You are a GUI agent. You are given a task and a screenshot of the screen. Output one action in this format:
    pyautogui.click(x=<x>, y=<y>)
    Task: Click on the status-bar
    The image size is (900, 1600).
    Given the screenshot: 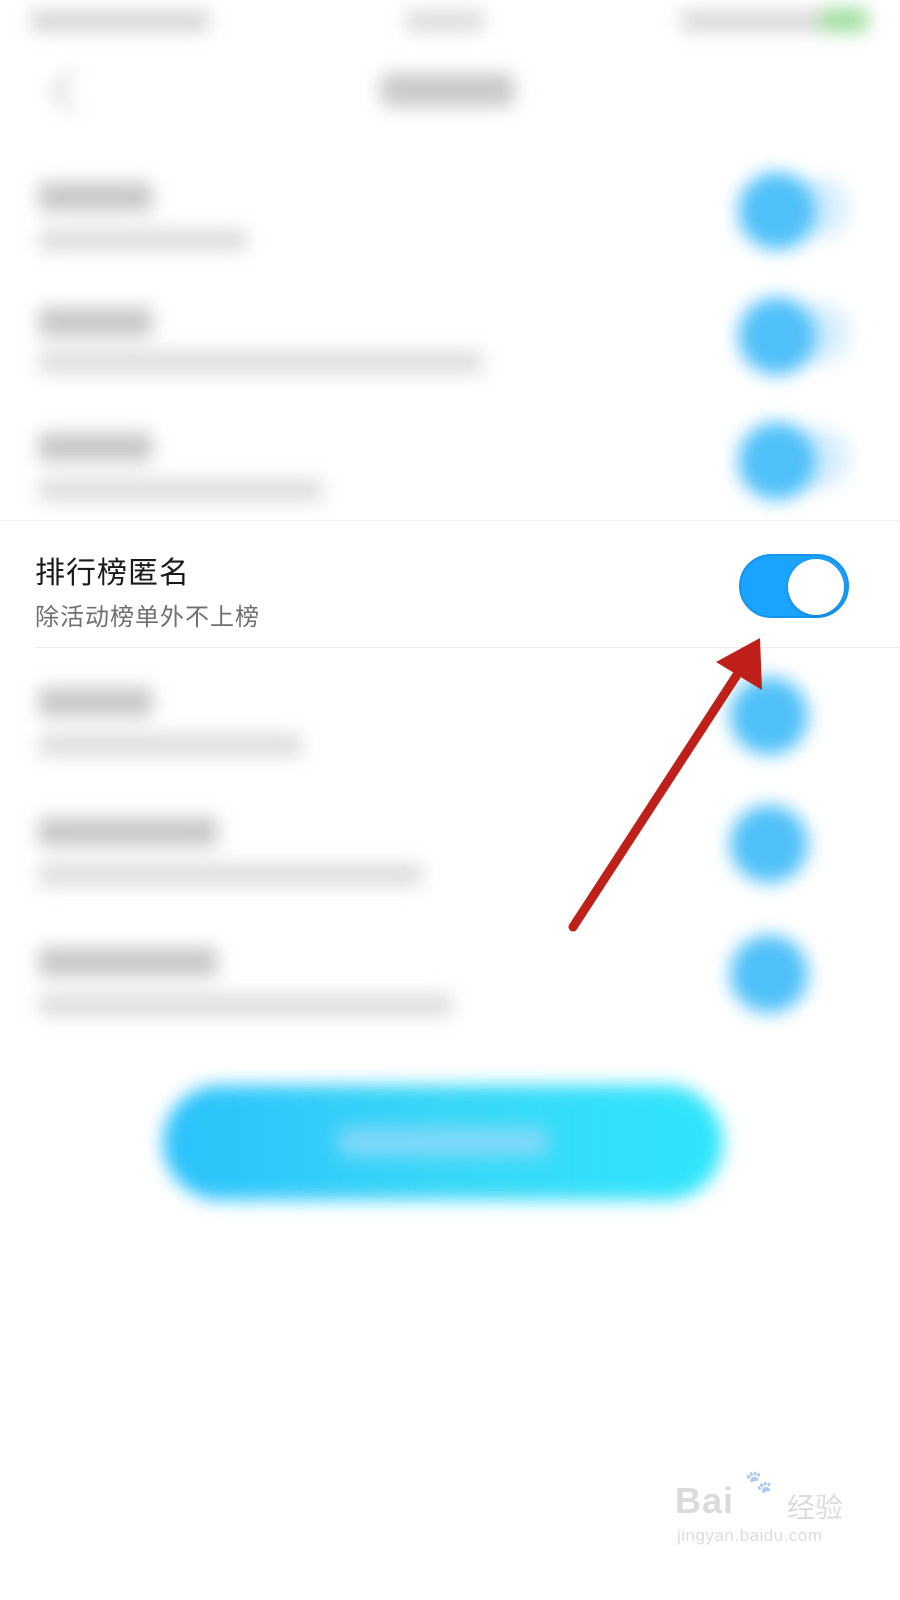 What is the action you would take?
    pyautogui.click(x=450, y=25)
    